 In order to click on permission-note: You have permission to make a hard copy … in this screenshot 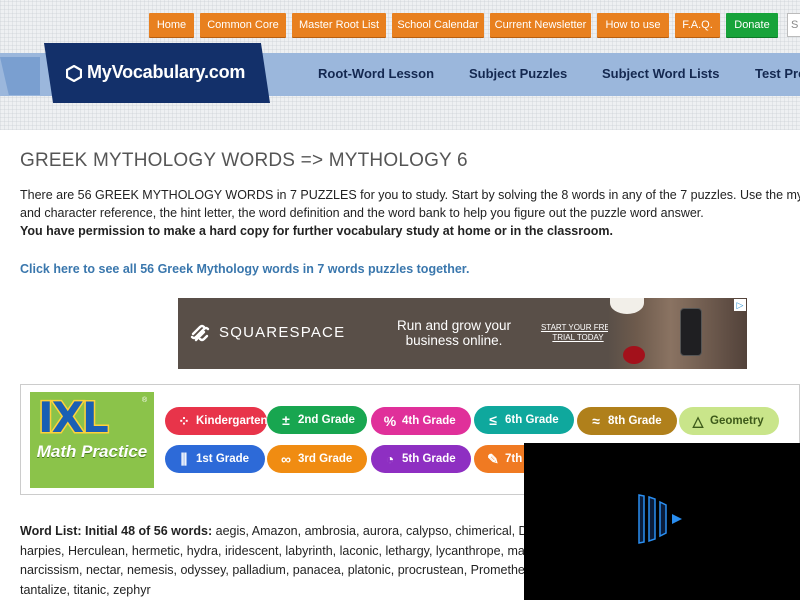, I will do `click(316, 231)`.